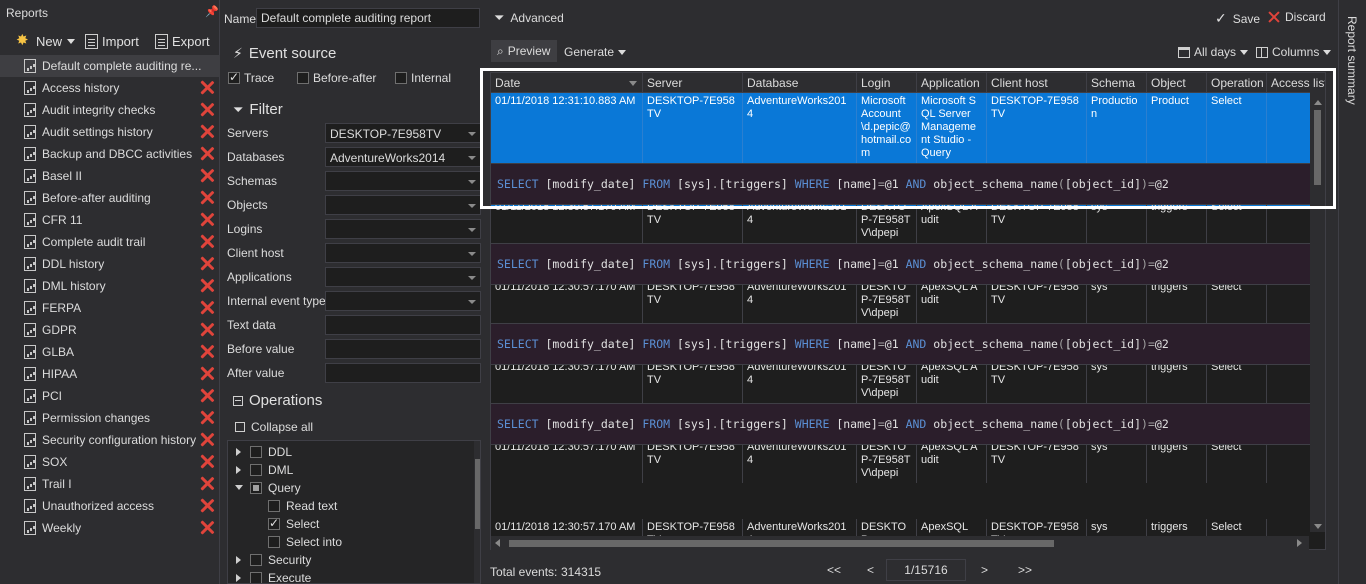 The image size is (1366, 584). What do you see at coordinates (110, 484) in the screenshot?
I see `report-item: Trail I` at bounding box center [110, 484].